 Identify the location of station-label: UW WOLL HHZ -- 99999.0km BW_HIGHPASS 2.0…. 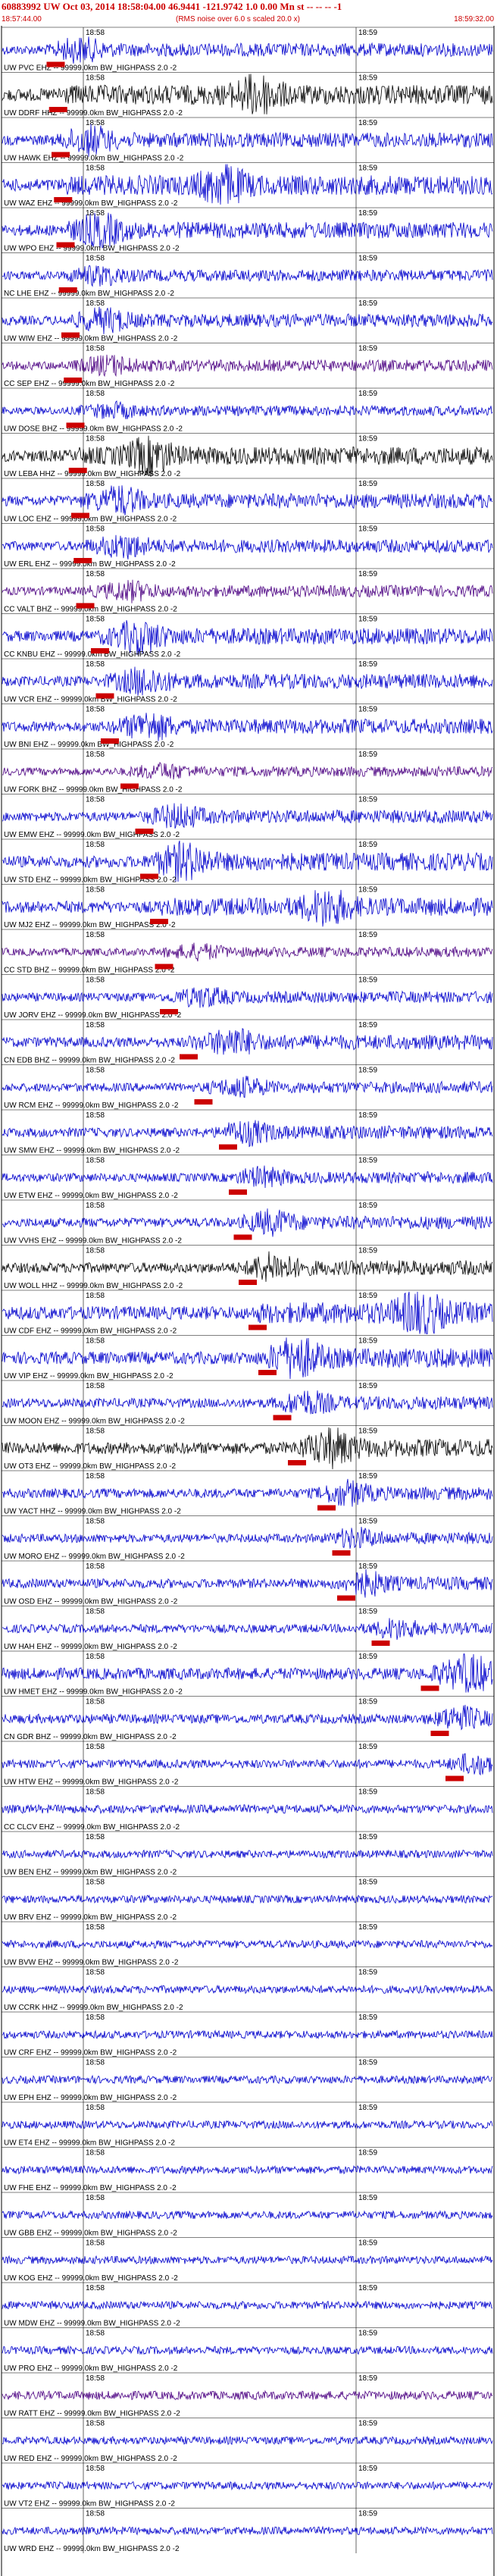
(93, 1286).